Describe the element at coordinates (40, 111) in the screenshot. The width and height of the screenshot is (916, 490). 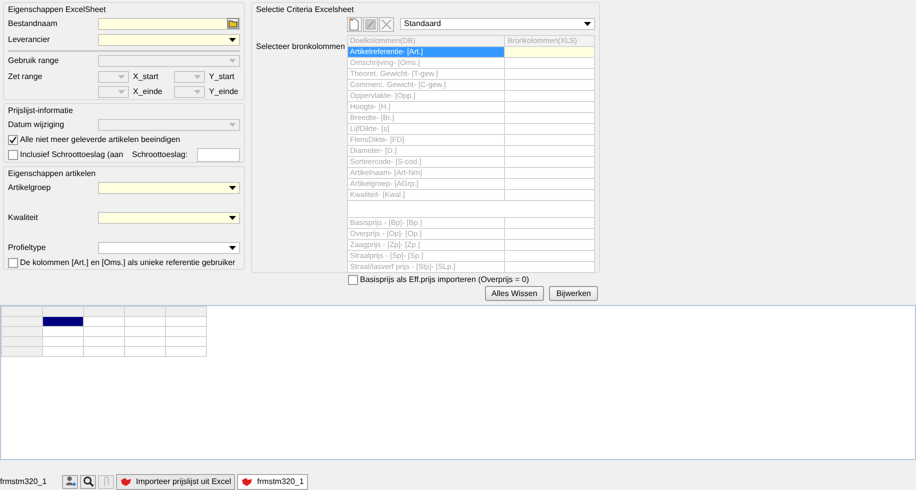
I see `group-title: Prijslijst-informatie` at that location.